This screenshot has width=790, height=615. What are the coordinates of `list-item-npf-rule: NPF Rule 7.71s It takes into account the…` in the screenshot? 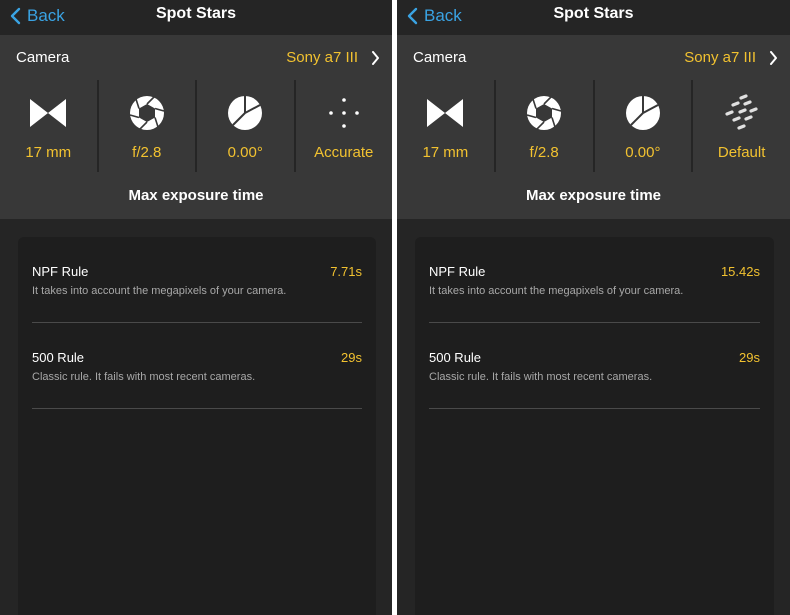 It's located at (197, 280).